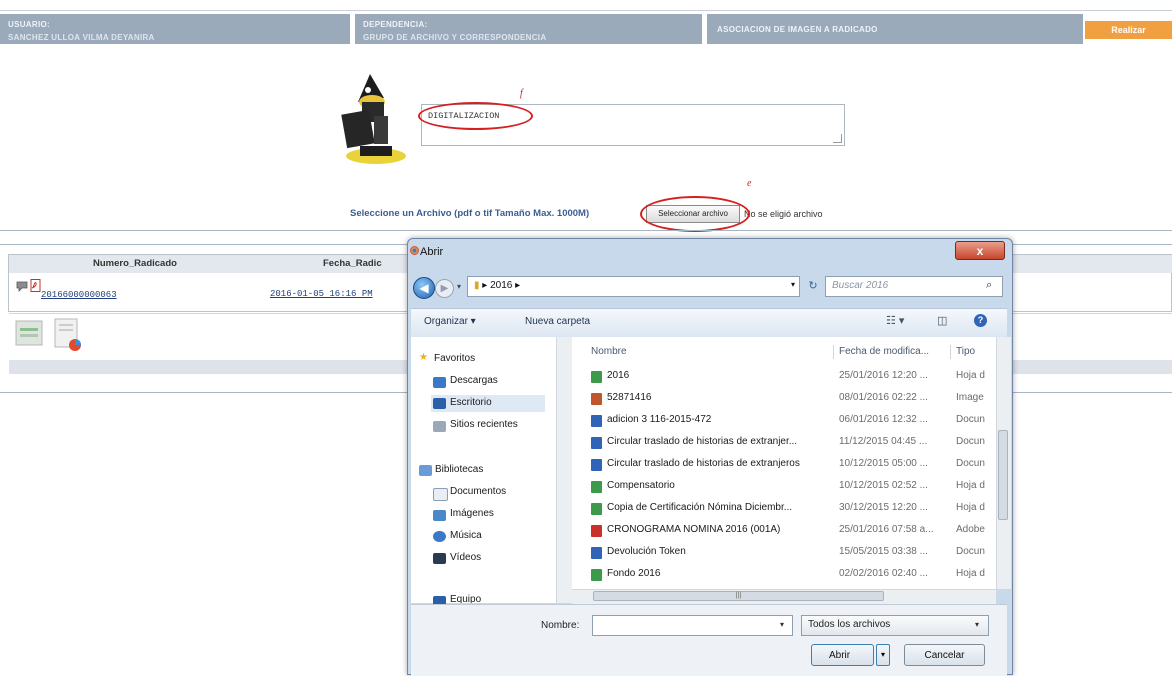 This screenshot has width=1172, height=676. What do you see at coordinates (782, 624) in the screenshot?
I see `filename-dropdown-icon: ▾` at bounding box center [782, 624].